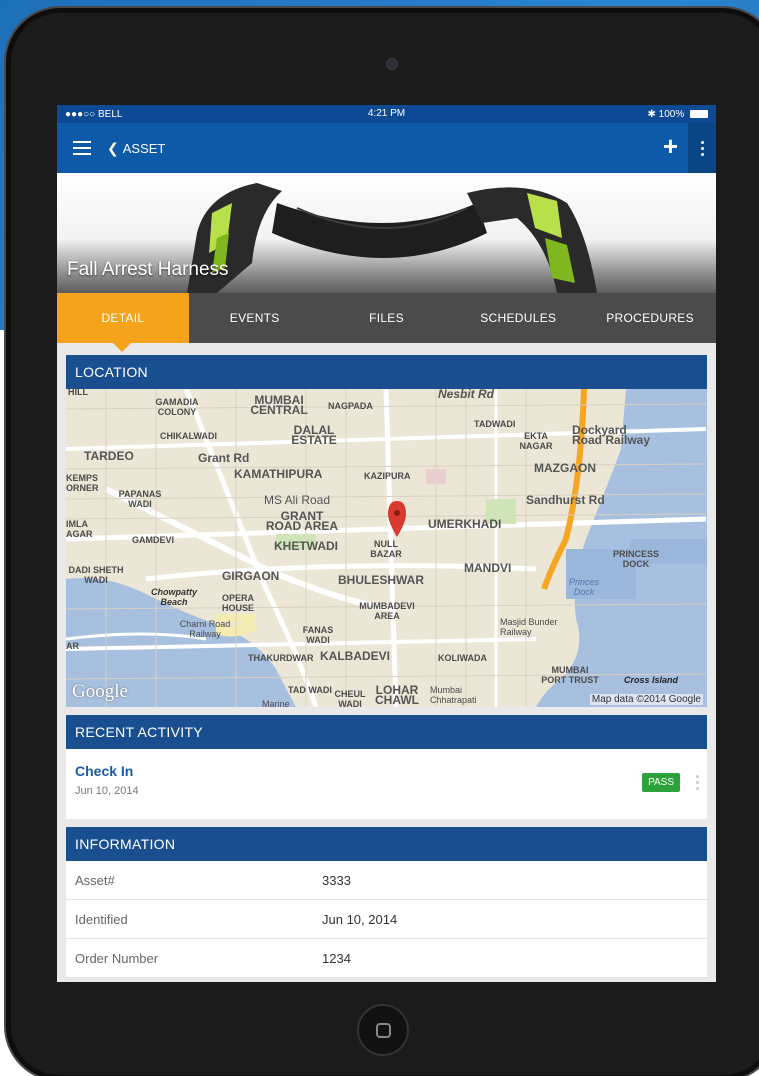  Describe the element at coordinates (109, 456) in the screenshot. I see `map-label: TARDEO` at that location.